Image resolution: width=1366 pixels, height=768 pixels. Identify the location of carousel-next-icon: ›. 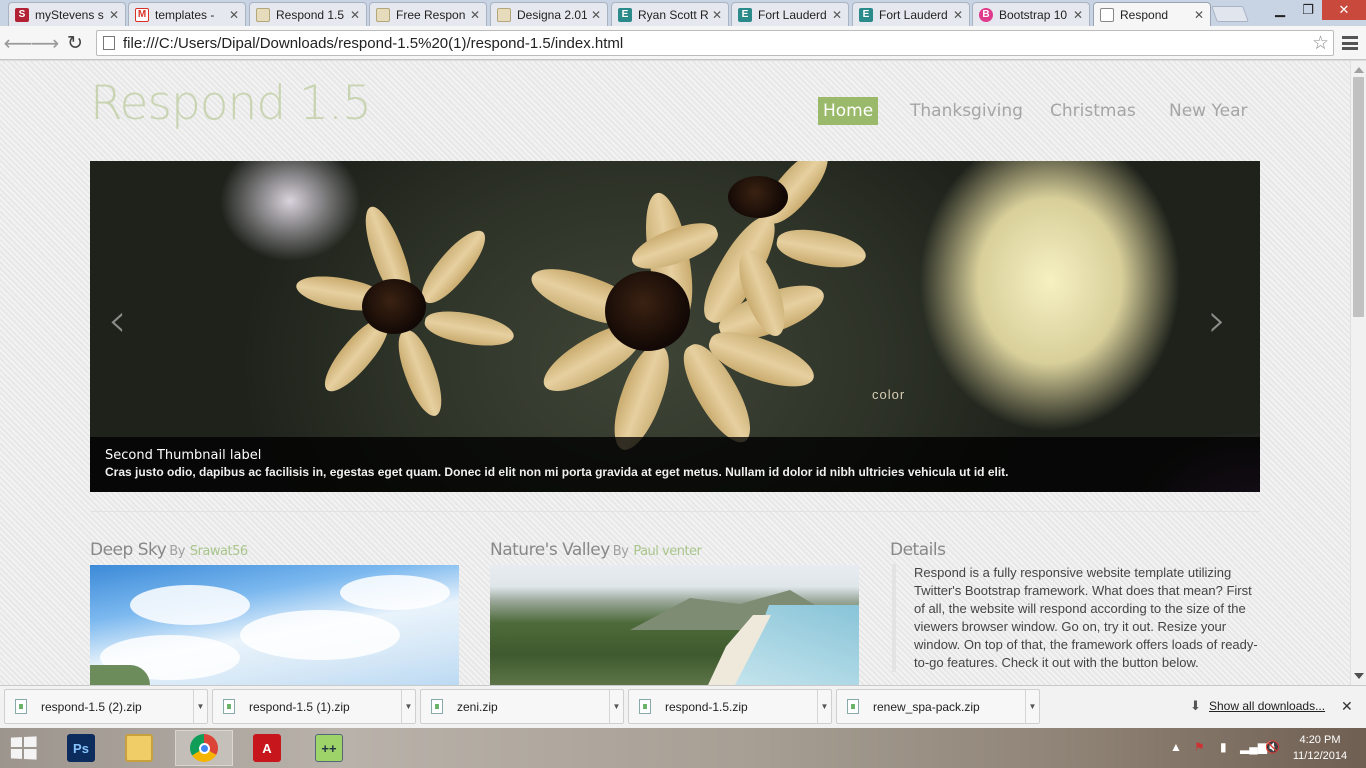
(1217, 320).